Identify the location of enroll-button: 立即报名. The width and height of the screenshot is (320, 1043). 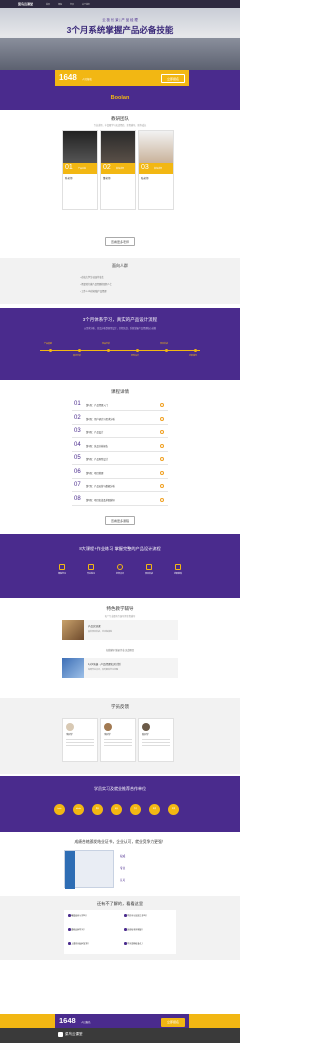
(172, 78).